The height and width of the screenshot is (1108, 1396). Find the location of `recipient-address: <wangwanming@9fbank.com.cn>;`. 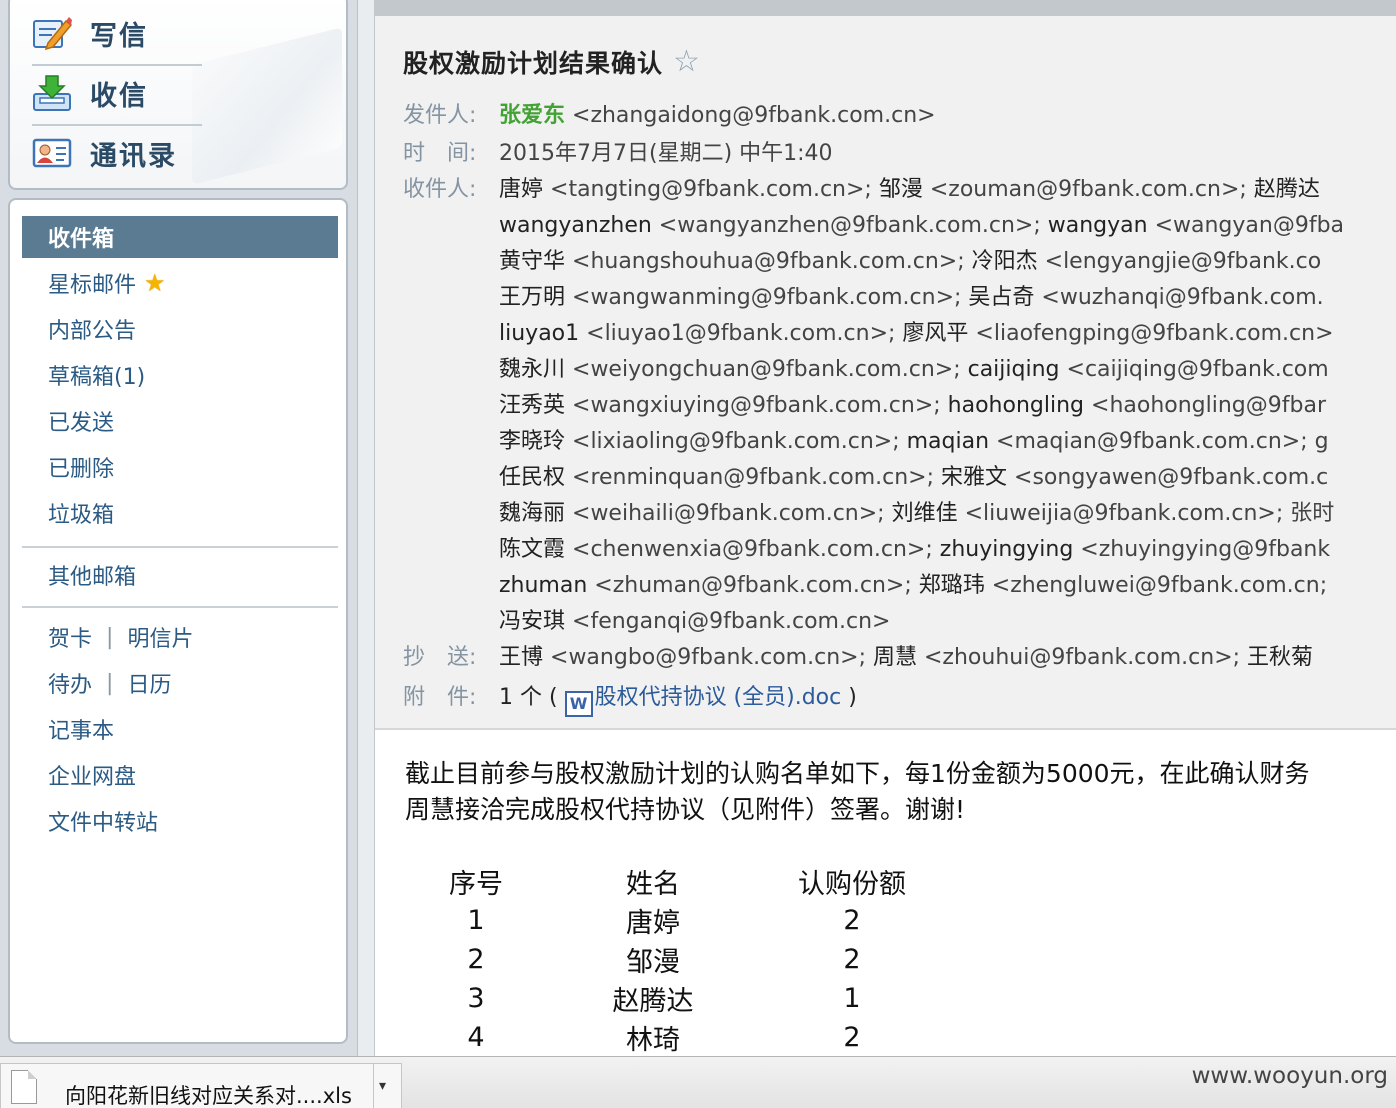

recipient-address: <wangwanming@9fbank.com.cn>; is located at coordinates (767, 297).